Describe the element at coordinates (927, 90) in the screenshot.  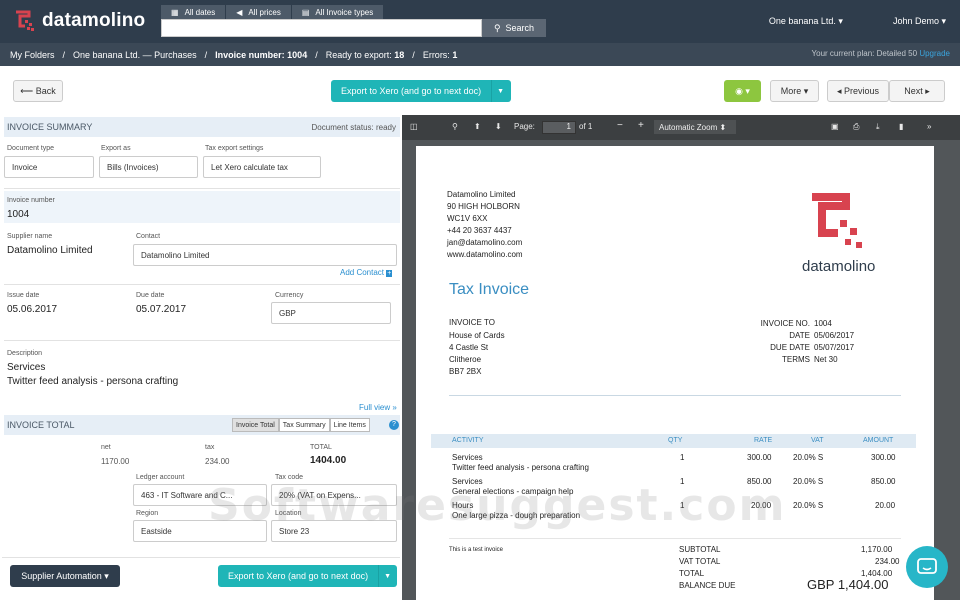
I see `chevron-right-icon: ▸` at that location.